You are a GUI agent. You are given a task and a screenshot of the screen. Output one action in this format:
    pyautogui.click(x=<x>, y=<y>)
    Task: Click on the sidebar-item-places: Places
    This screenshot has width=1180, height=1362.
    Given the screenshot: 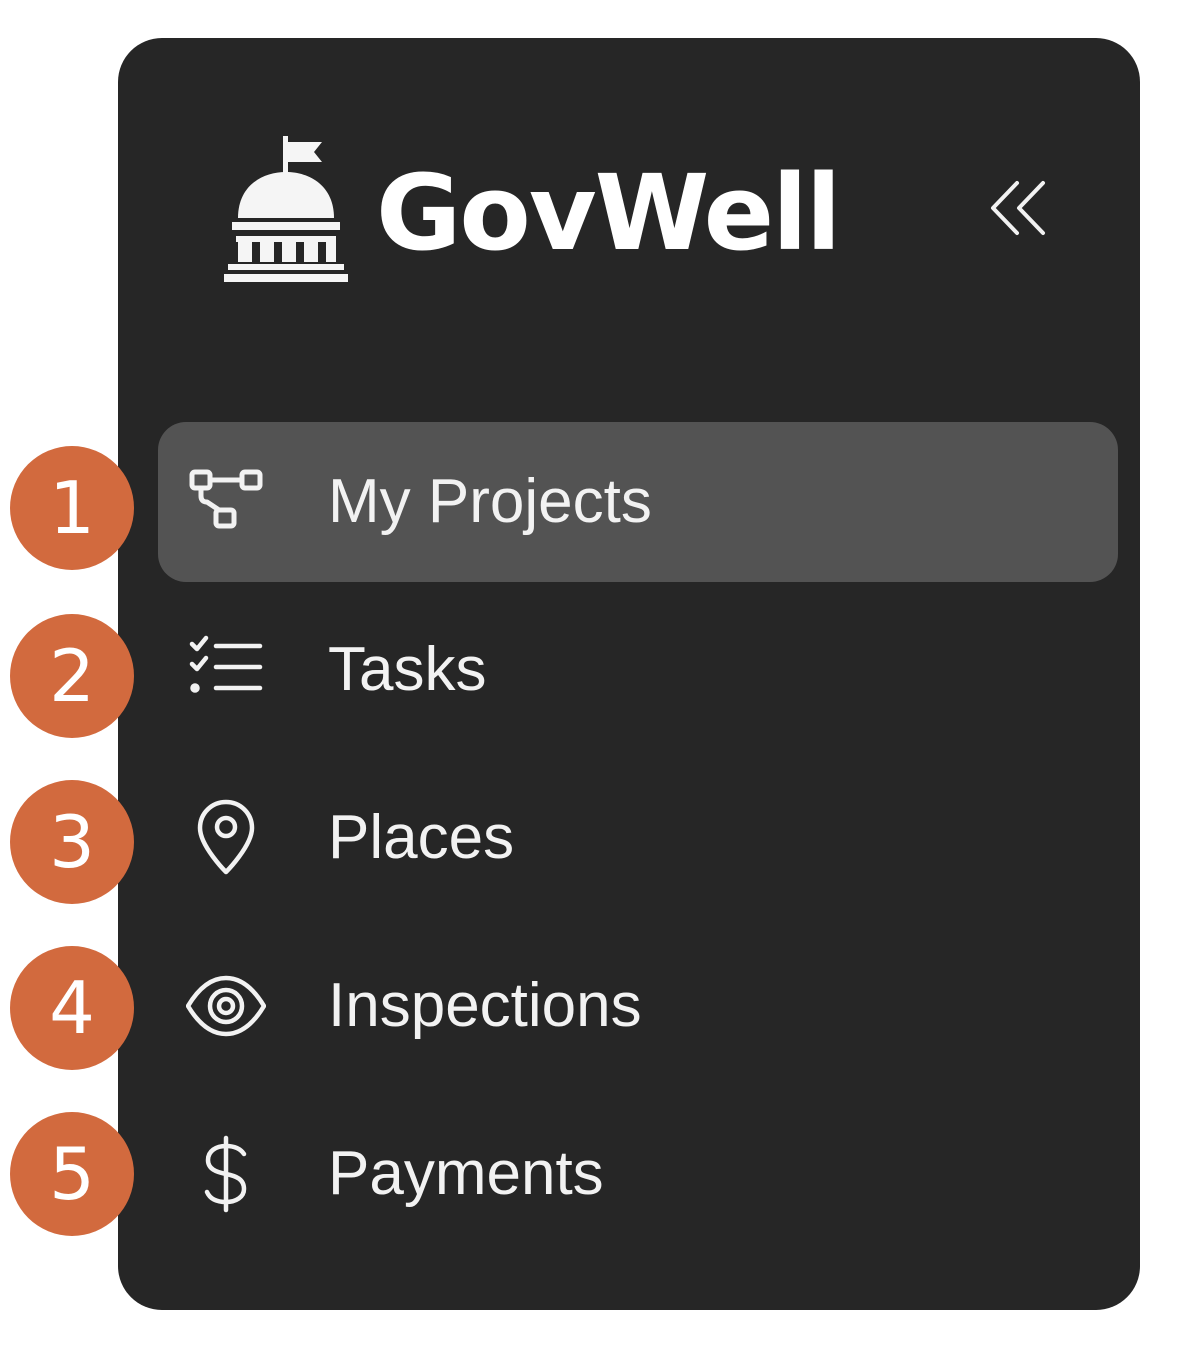 What is the action you would take?
    pyautogui.click(x=638, y=838)
    